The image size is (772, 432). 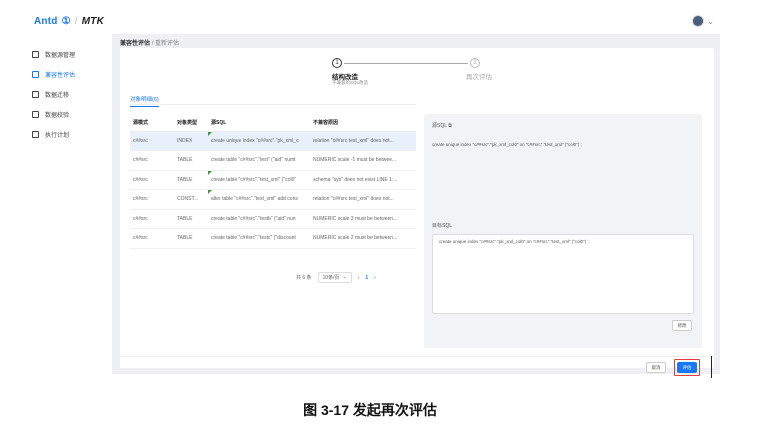 I want to click on evaluate-button: 评估, so click(x=687, y=367).